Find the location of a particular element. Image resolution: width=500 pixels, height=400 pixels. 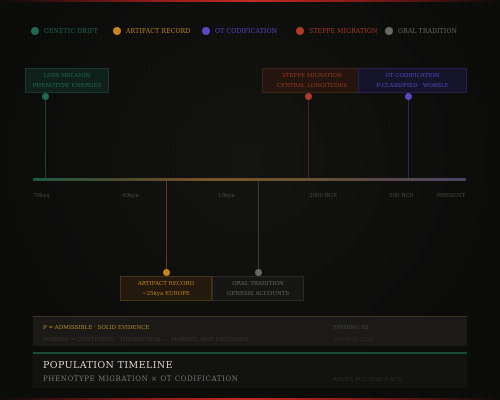

tick-label: 500 BCE is located at coordinates (401, 196).